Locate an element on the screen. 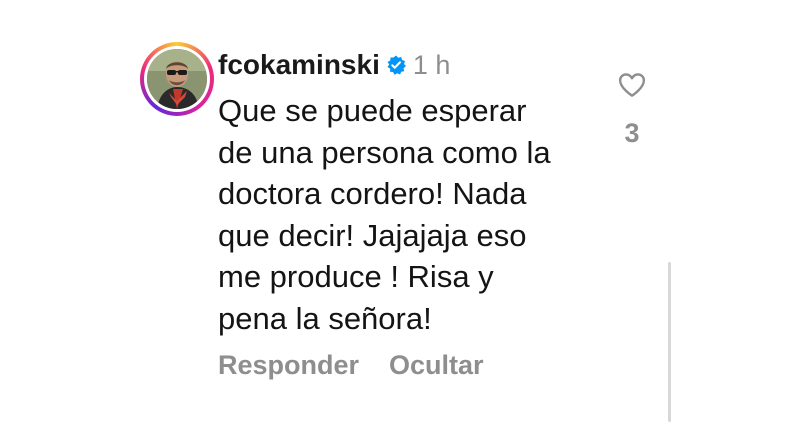  hide-button: Ocultar is located at coordinates (436, 365).